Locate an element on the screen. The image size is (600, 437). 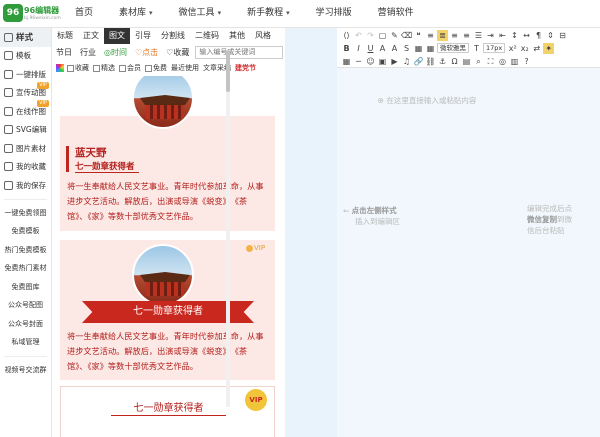
sidebar-footer-link: 视频号交流群 is located at coordinates (25, 370).